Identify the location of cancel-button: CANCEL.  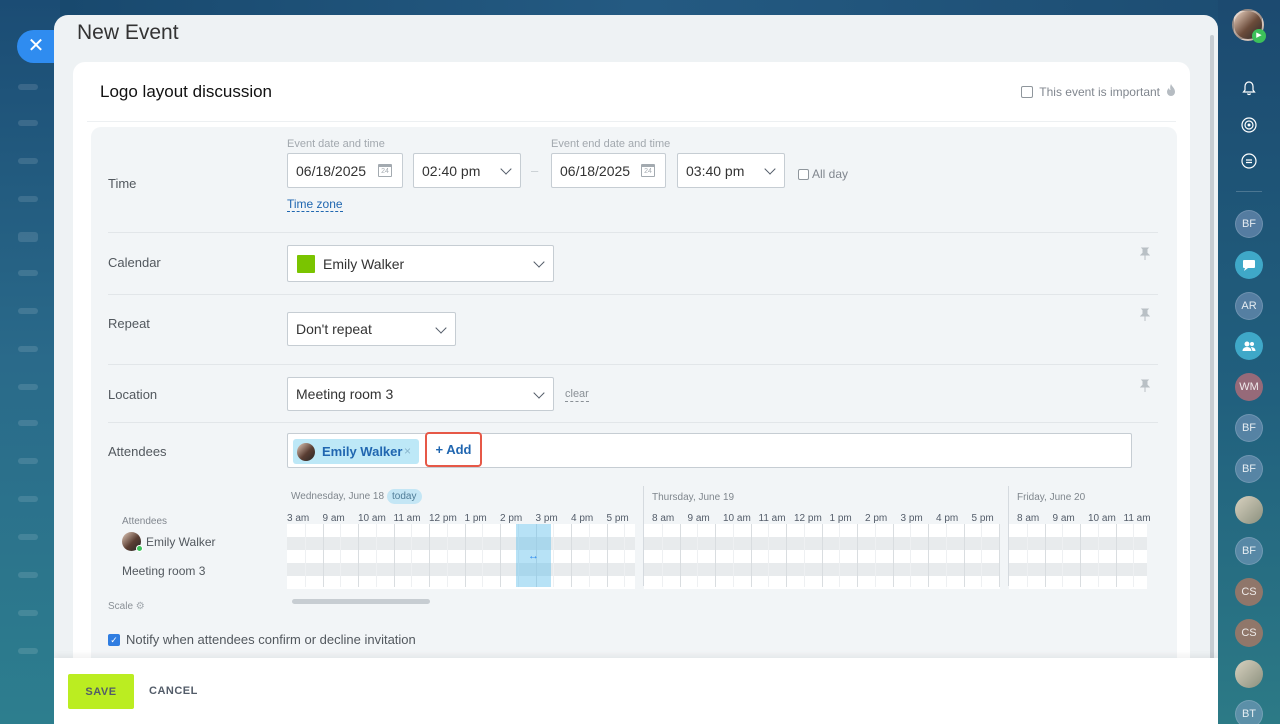
(173, 691).